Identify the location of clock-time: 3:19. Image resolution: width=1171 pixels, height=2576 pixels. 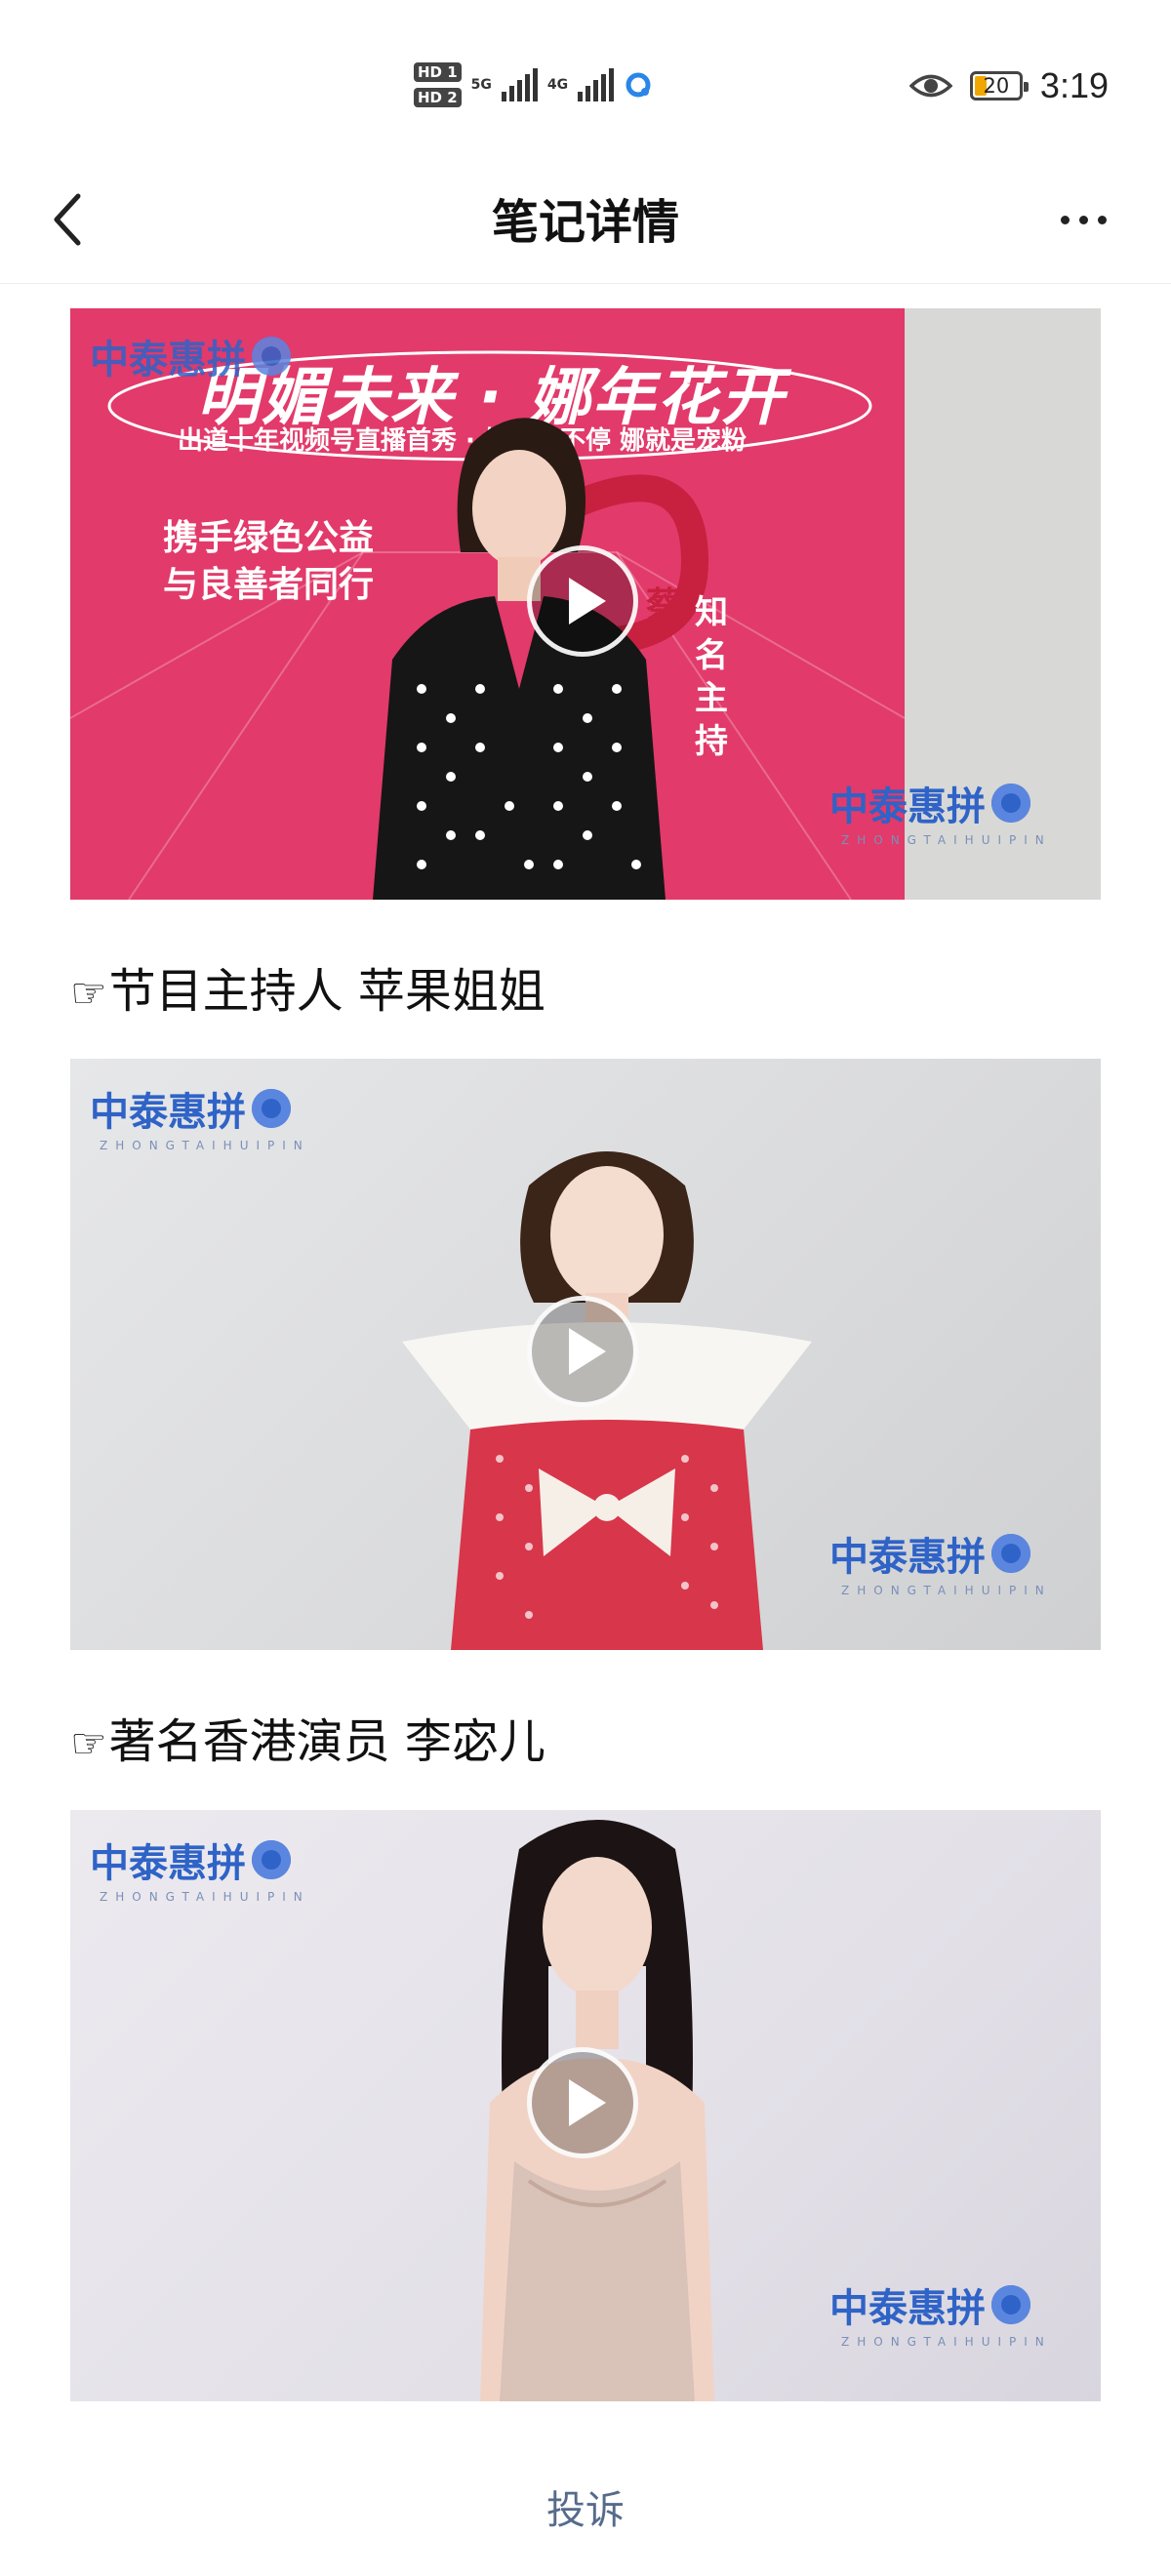
(1074, 85).